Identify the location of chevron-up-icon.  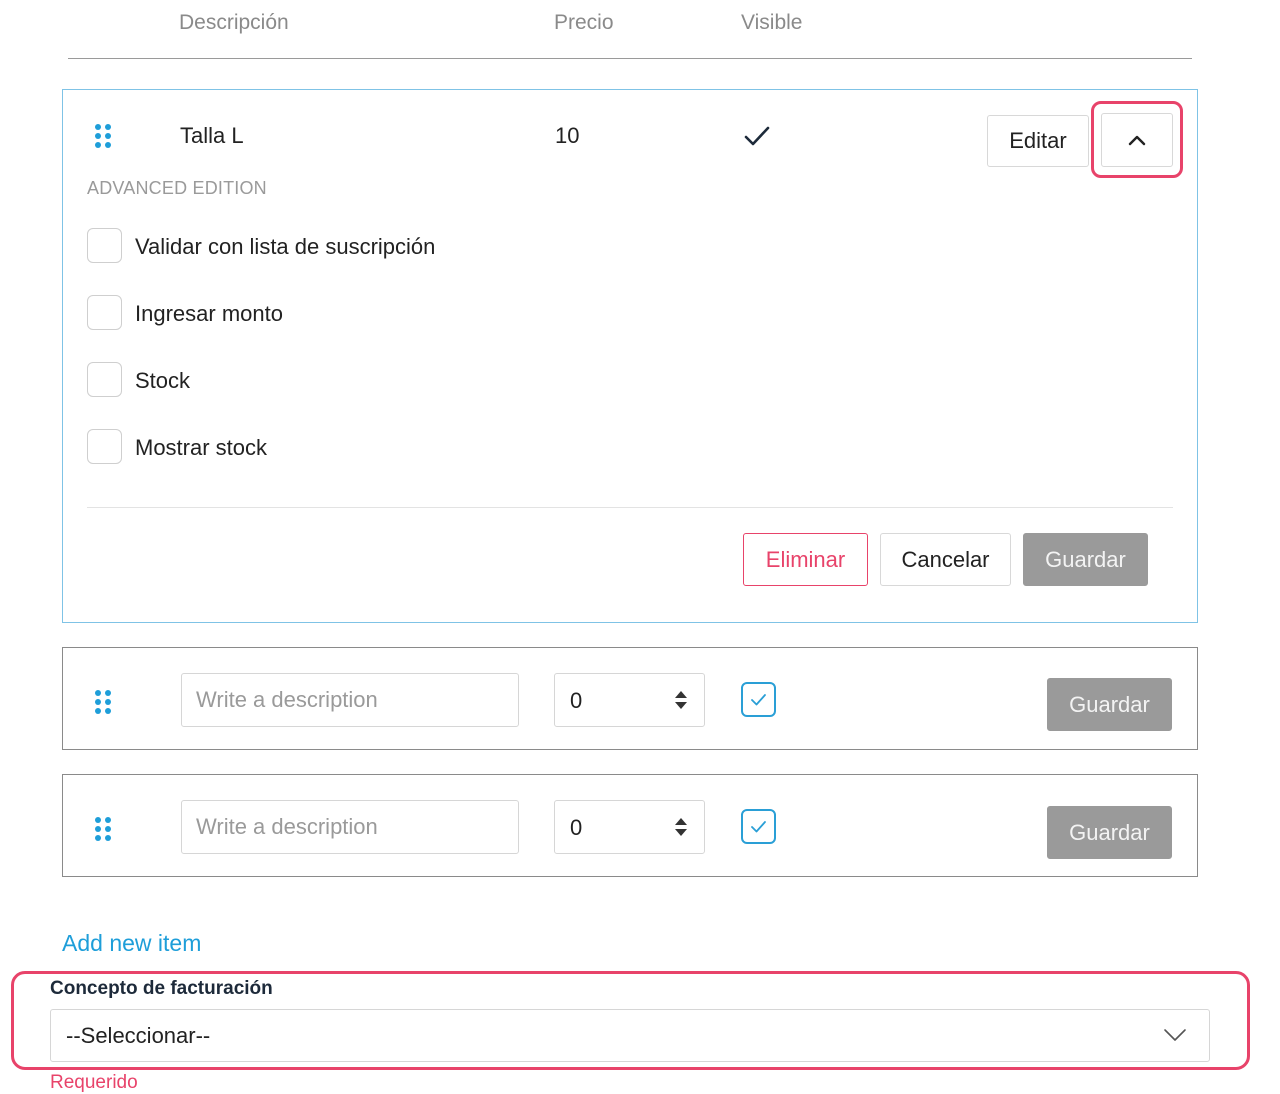
(1137, 140).